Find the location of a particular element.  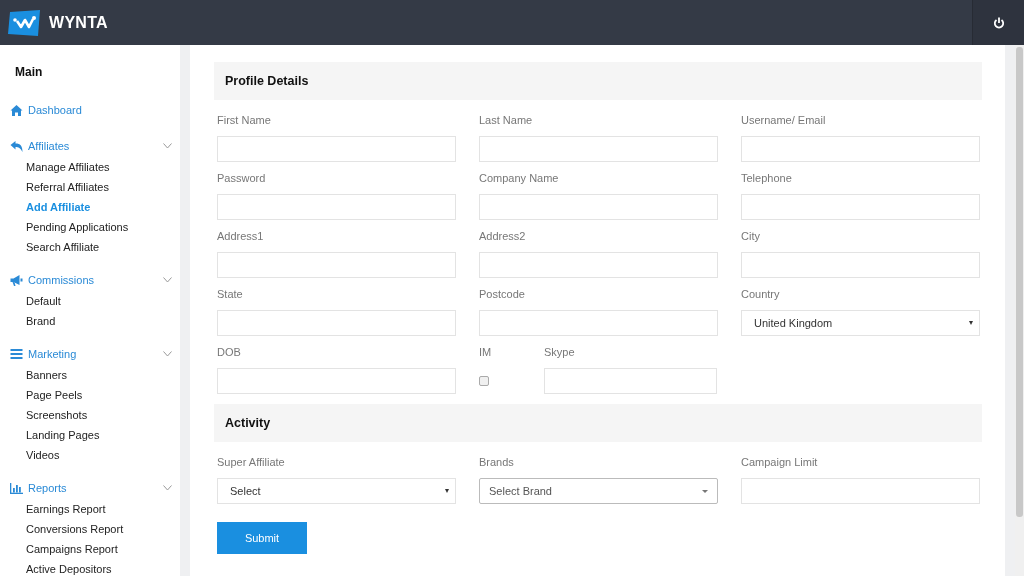

nav-group: Marketing is located at coordinates (95, 354).